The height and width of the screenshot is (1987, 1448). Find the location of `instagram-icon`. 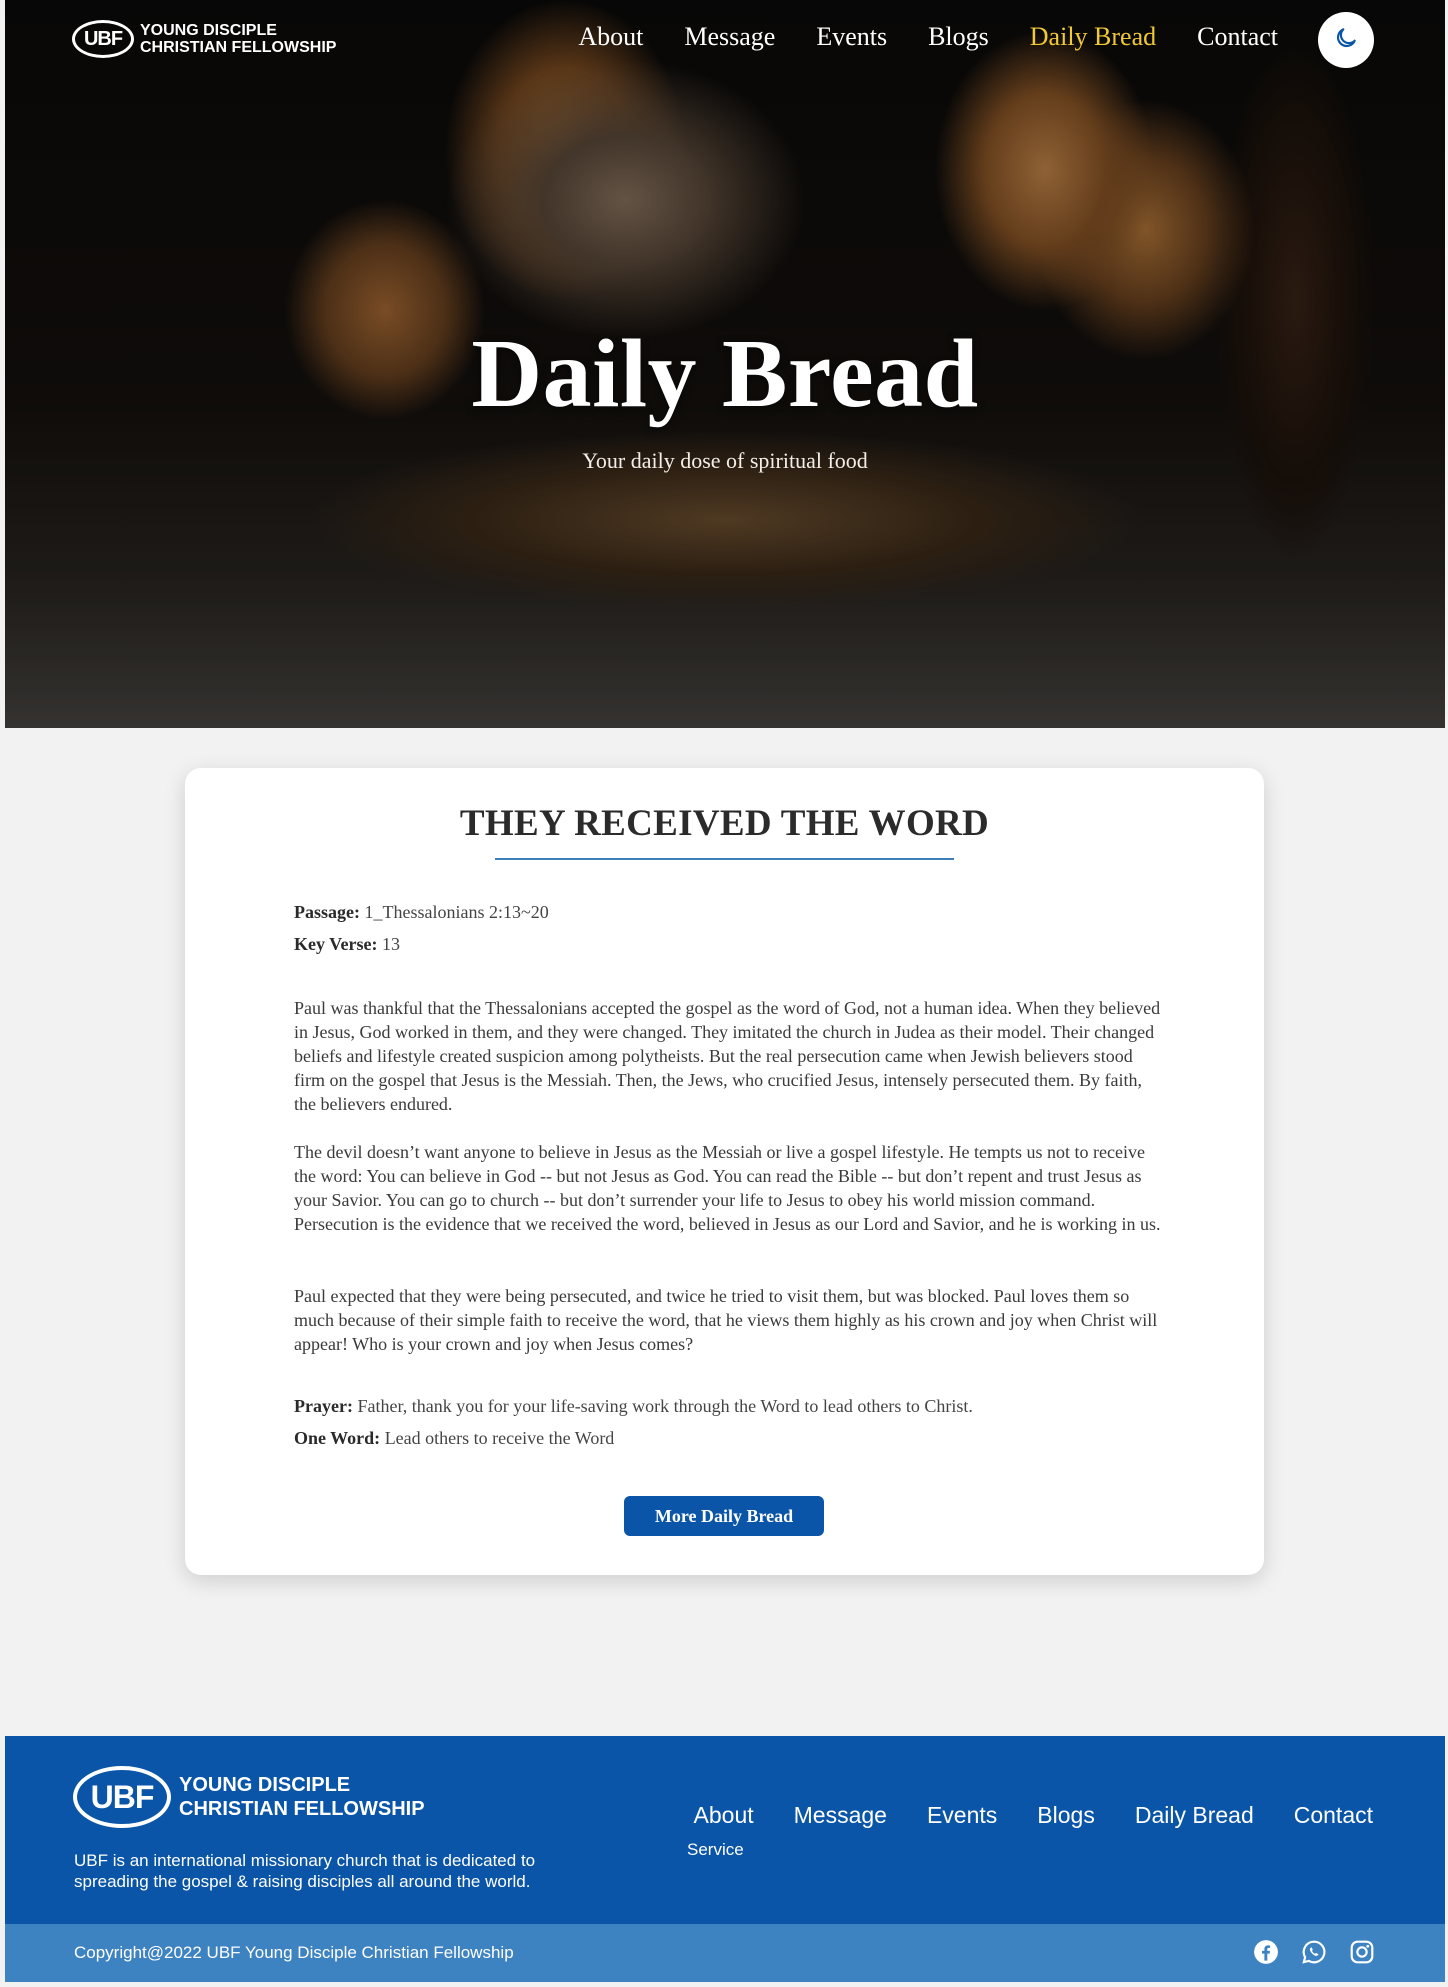

instagram-icon is located at coordinates (1362, 1952).